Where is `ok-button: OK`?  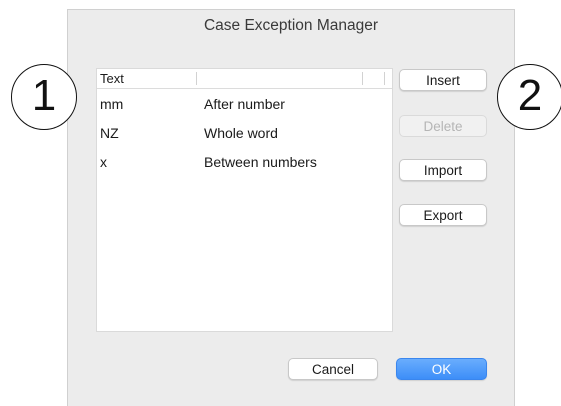
ok-button: OK is located at coordinates (441, 369).